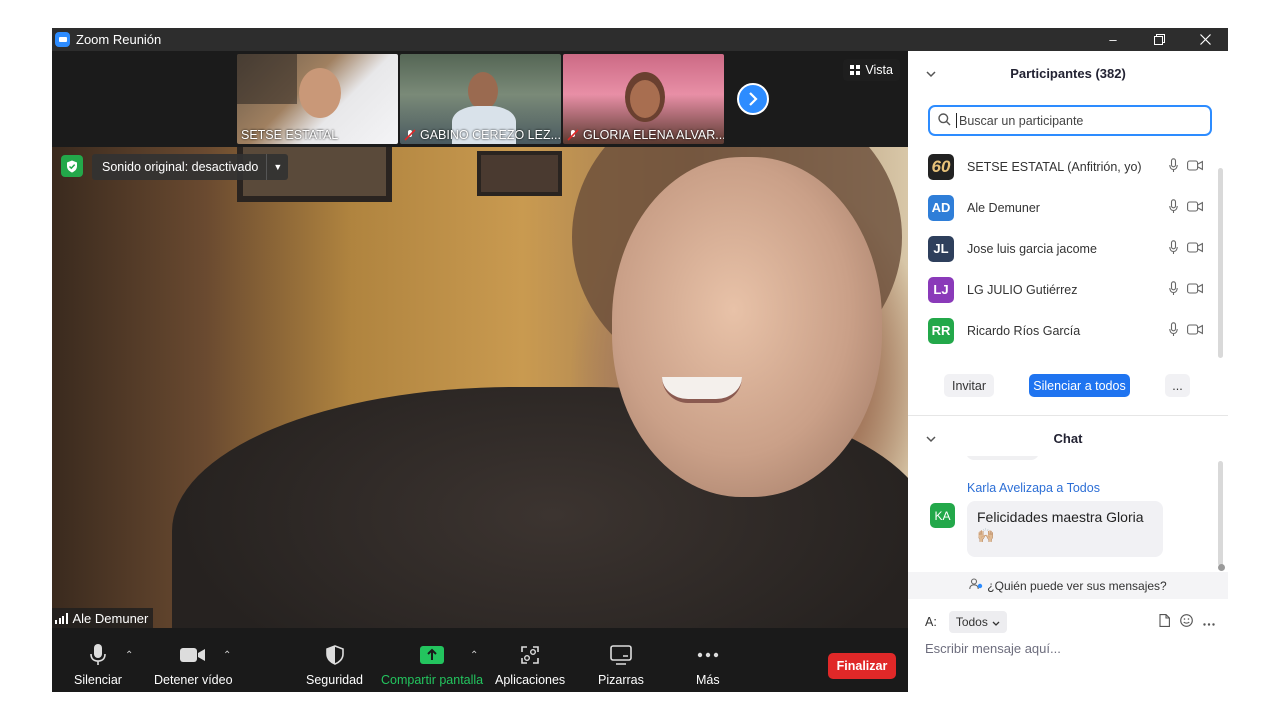  Describe the element at coordinates (1220, 263) in the screenshot. I see `participant-scrollbar` at that location.